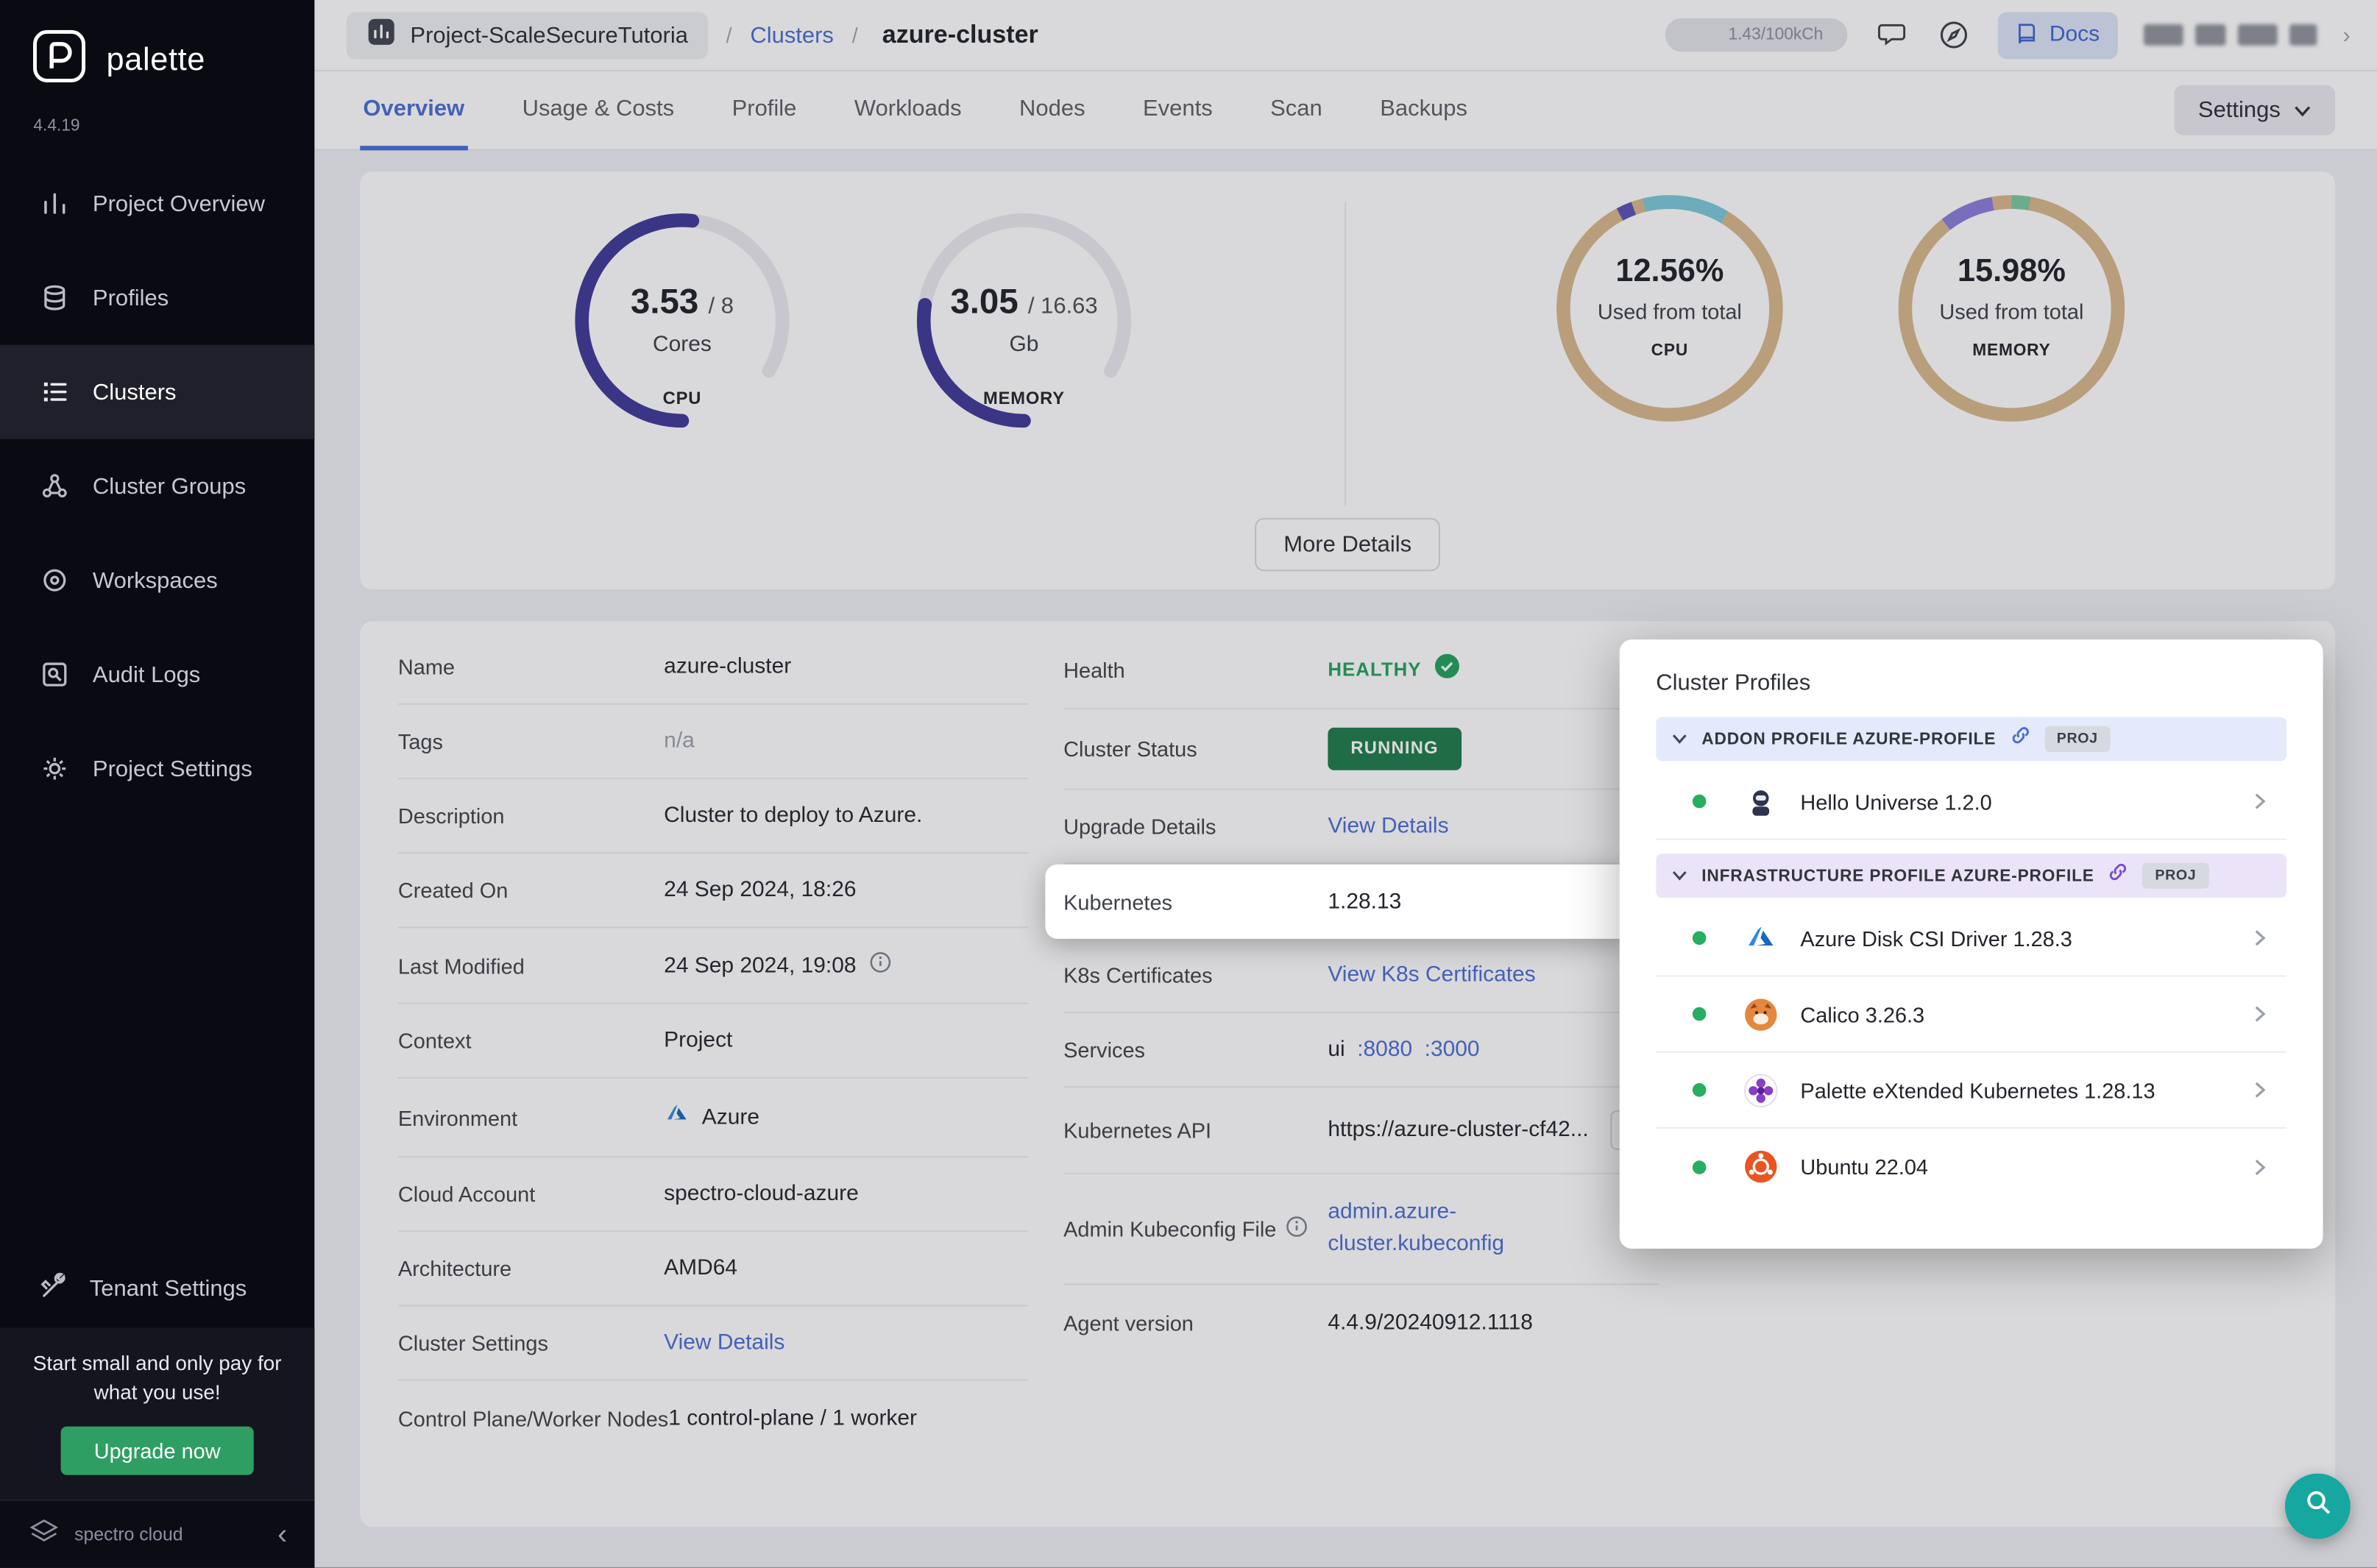  I want to click on memory-usage-donut: 15.98% Used from total MEMORY, so click(2011, 308).